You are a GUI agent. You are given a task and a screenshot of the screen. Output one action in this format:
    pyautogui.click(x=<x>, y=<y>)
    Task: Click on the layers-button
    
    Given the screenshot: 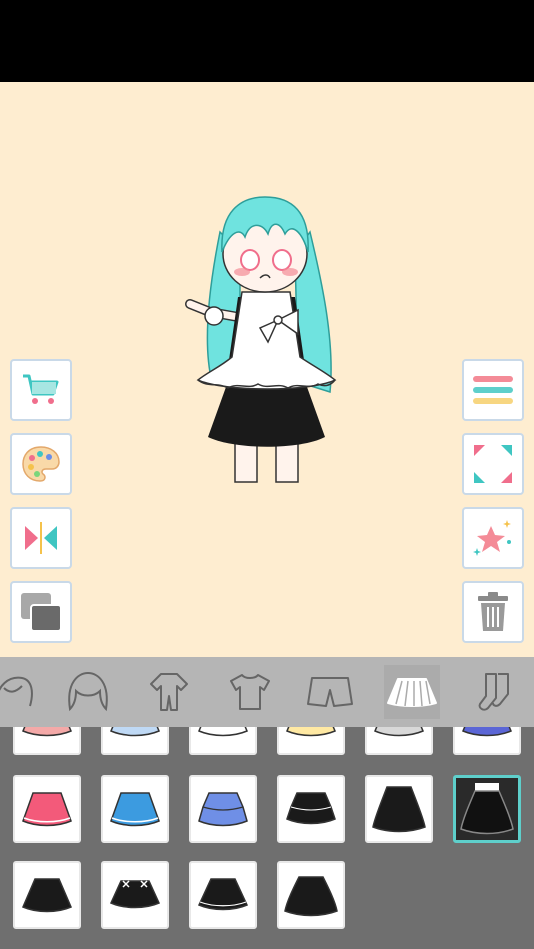 What is the action you would take?
    pyautogui.click(x=41, y=612)
    